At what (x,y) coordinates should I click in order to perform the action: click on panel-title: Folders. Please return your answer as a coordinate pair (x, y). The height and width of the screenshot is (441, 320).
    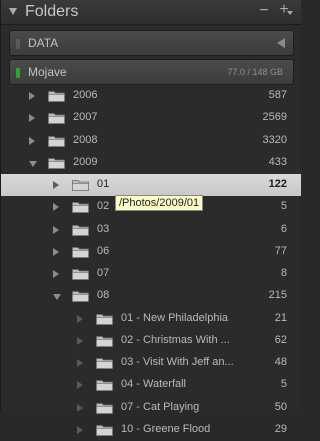
    Looking at the image, I should click on (52, 11).